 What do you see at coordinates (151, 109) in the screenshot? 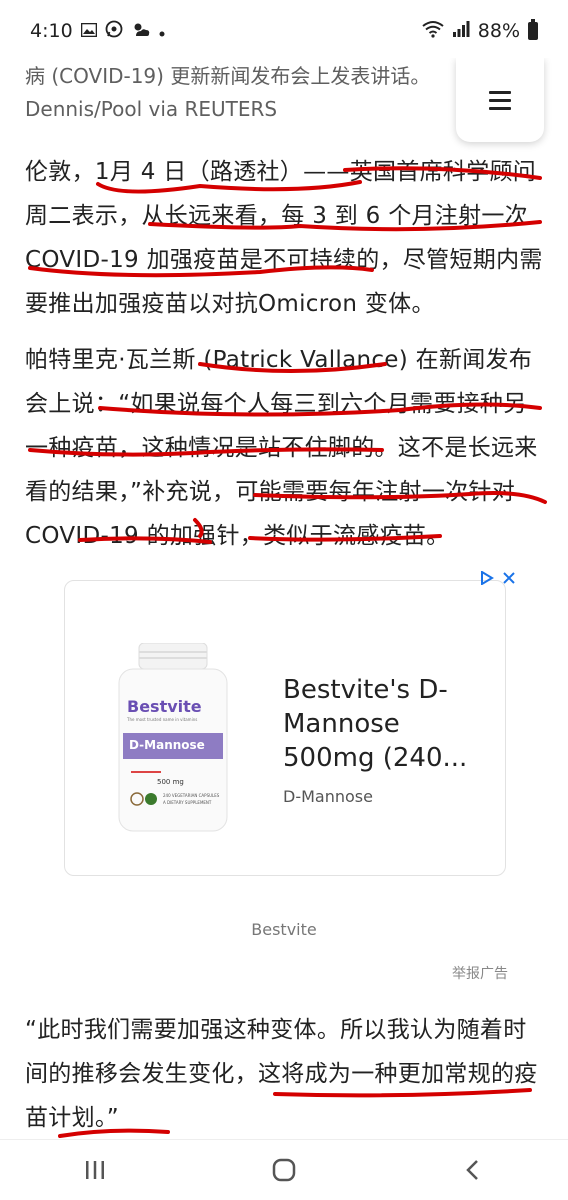
I see `caption-line-2: Dennis/Pool via REUTERS` at bounding box center [151, 109].